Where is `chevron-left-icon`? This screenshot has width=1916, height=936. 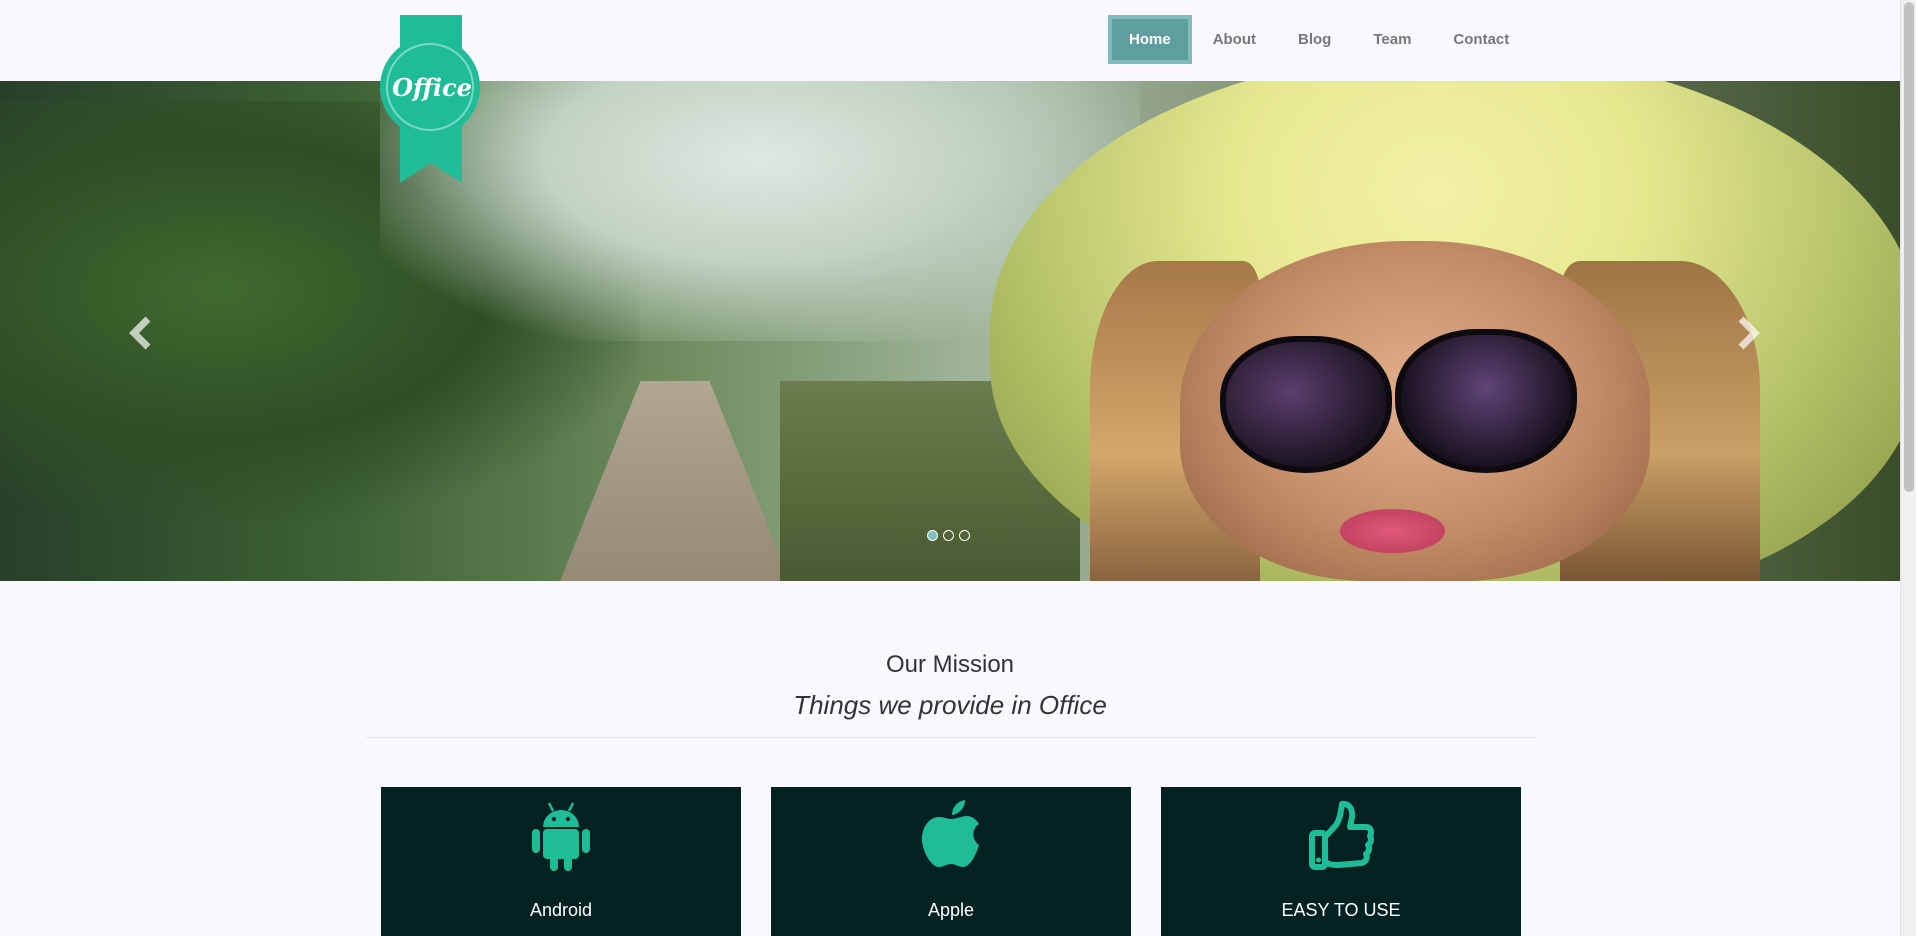 chevron-left-icon is located at coordinates (140, 333).